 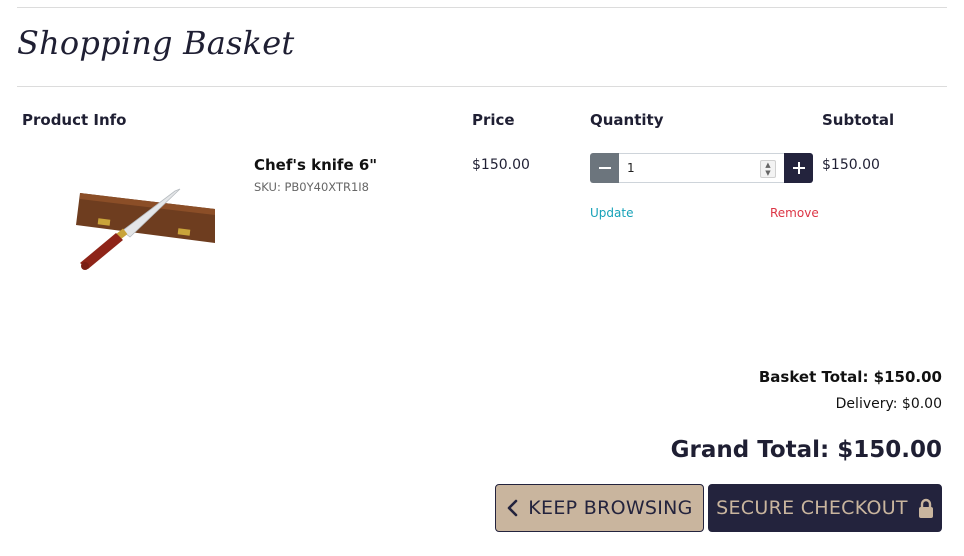 I want to click on header-price: Price, so click(x=493, y=120).